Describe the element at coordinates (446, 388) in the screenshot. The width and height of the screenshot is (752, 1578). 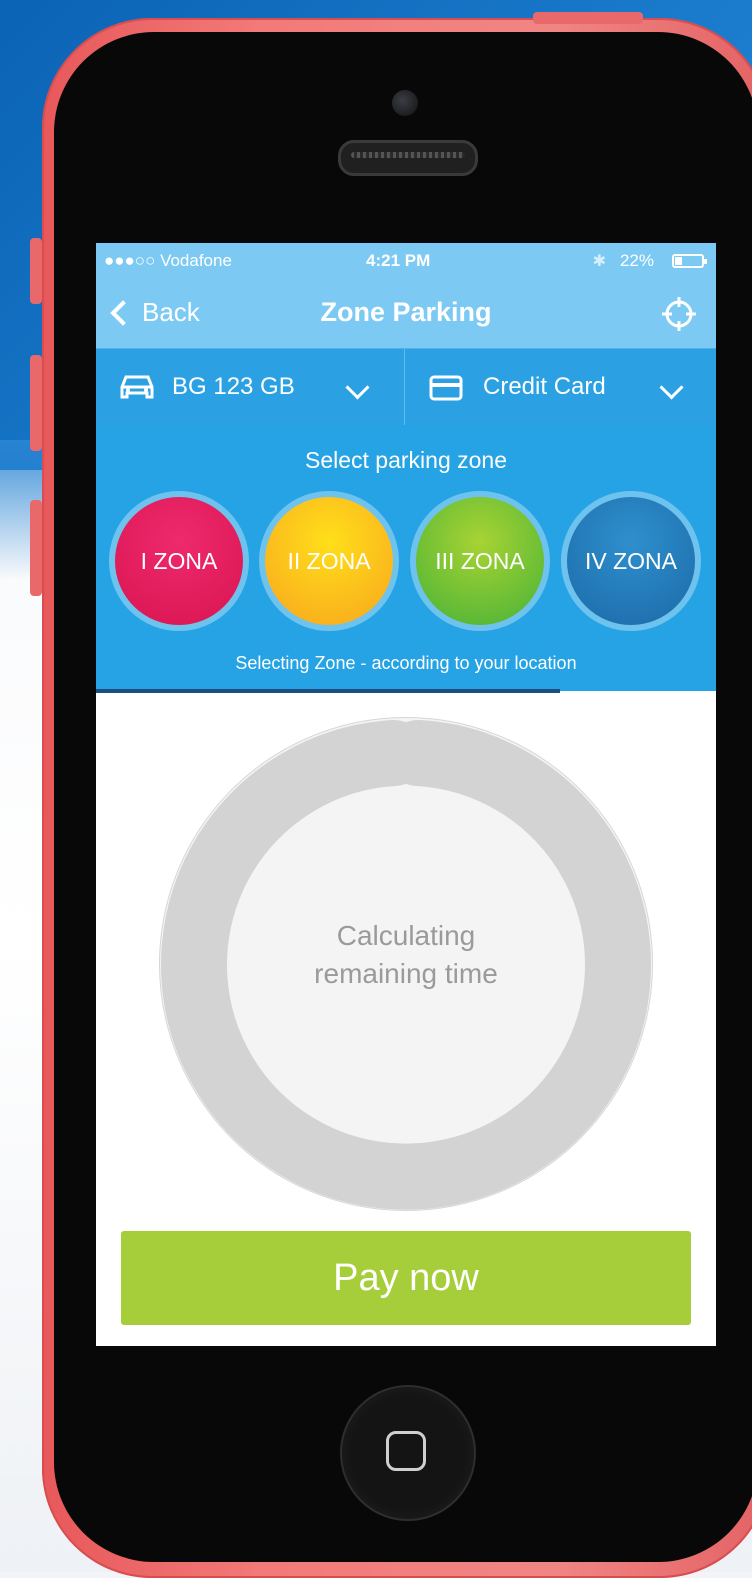
I see `credit-card-icon` at that location.